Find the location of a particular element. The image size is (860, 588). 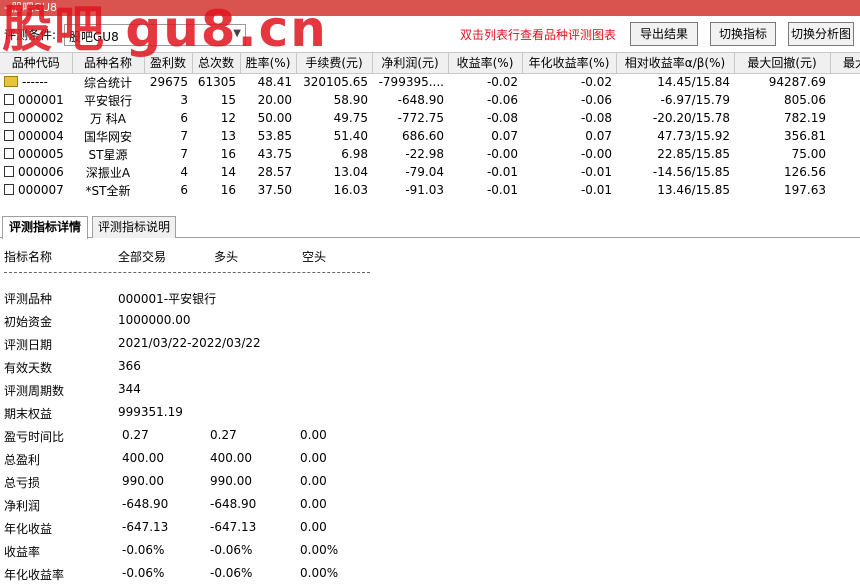

cell-annual: -0.02 is located at coordinates (596, 82).